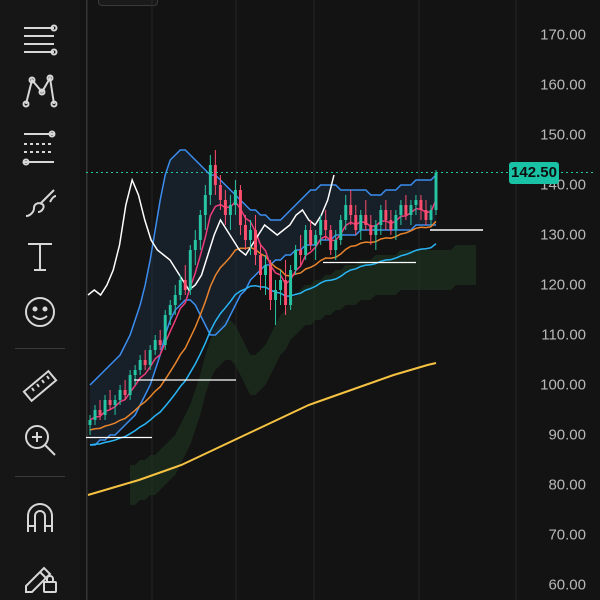  Describe the element at coordinates (563, 235) in the screenshot. I see `price-tick: 130.00` at that location.